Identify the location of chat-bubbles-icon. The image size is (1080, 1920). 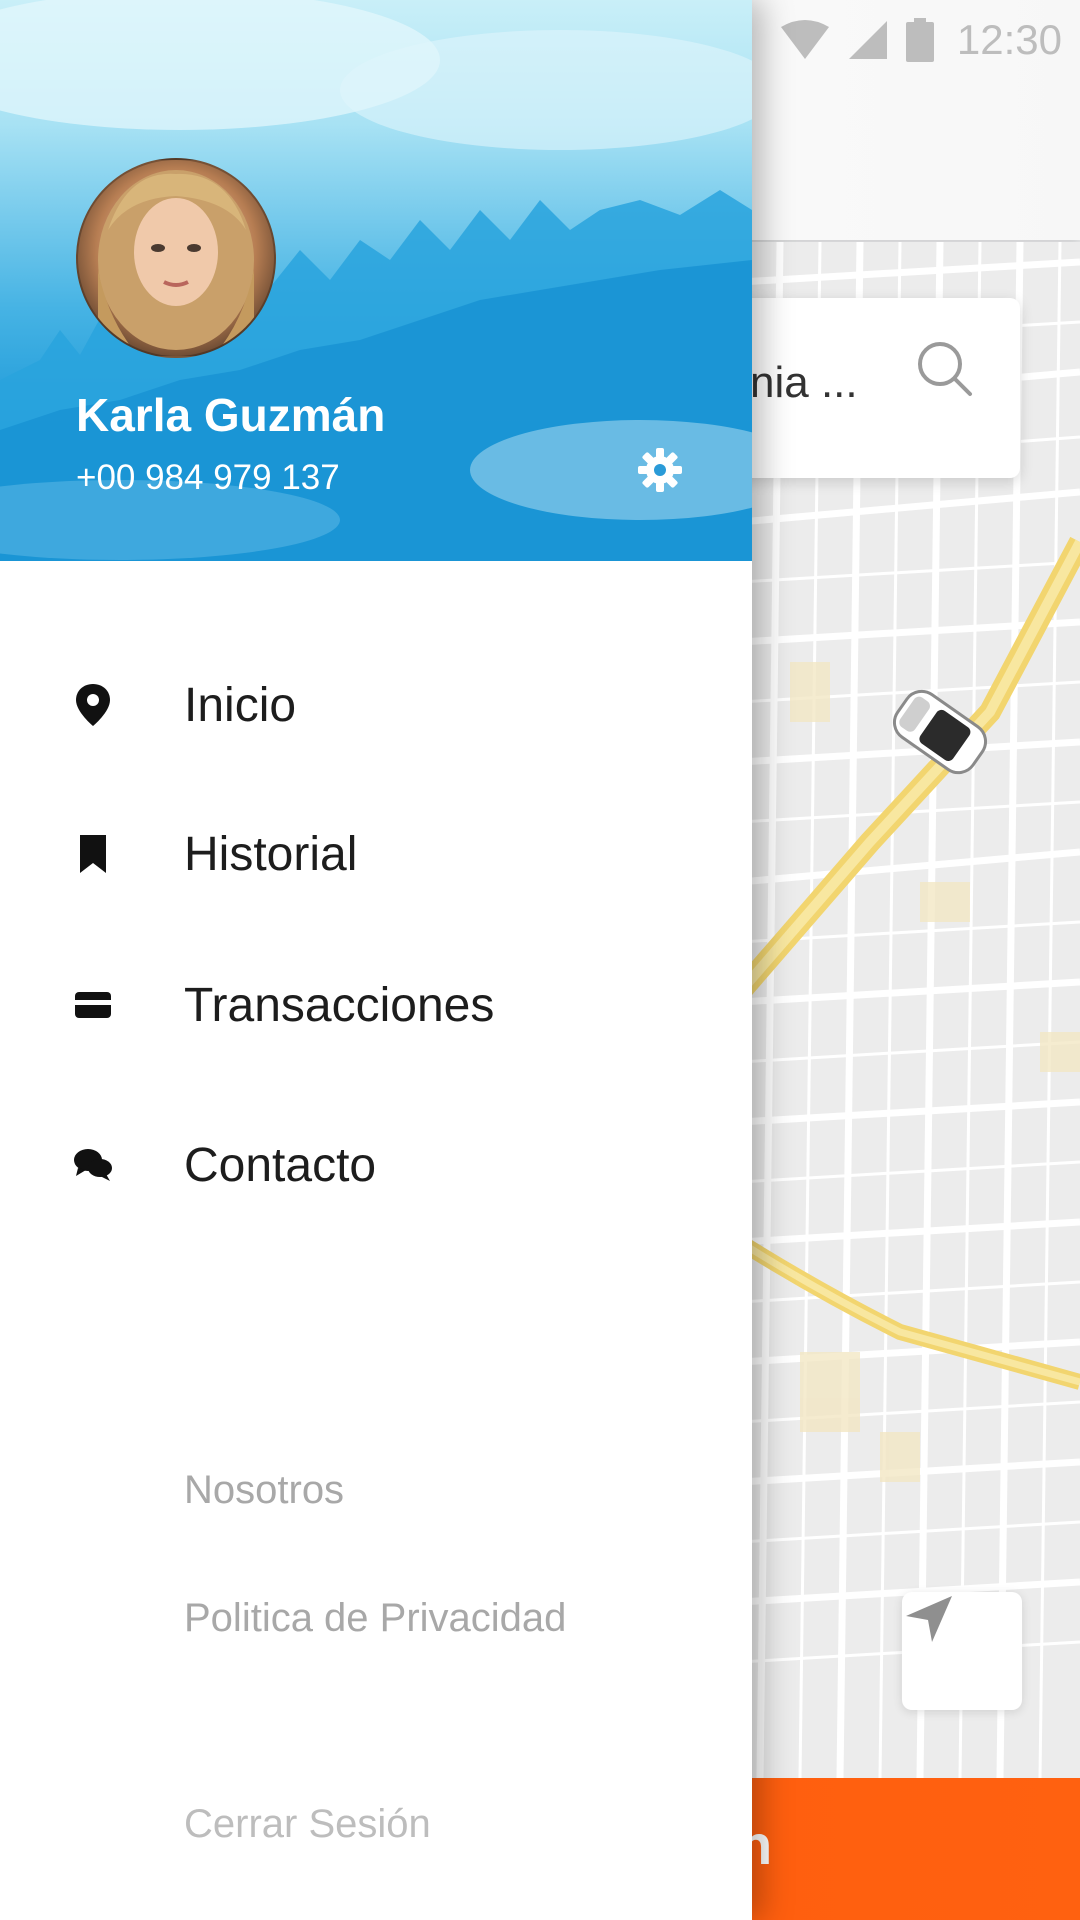
(93, 1165).